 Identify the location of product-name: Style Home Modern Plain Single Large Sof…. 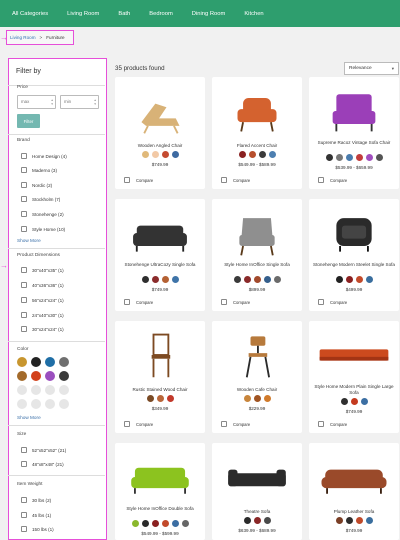
(354, 390).